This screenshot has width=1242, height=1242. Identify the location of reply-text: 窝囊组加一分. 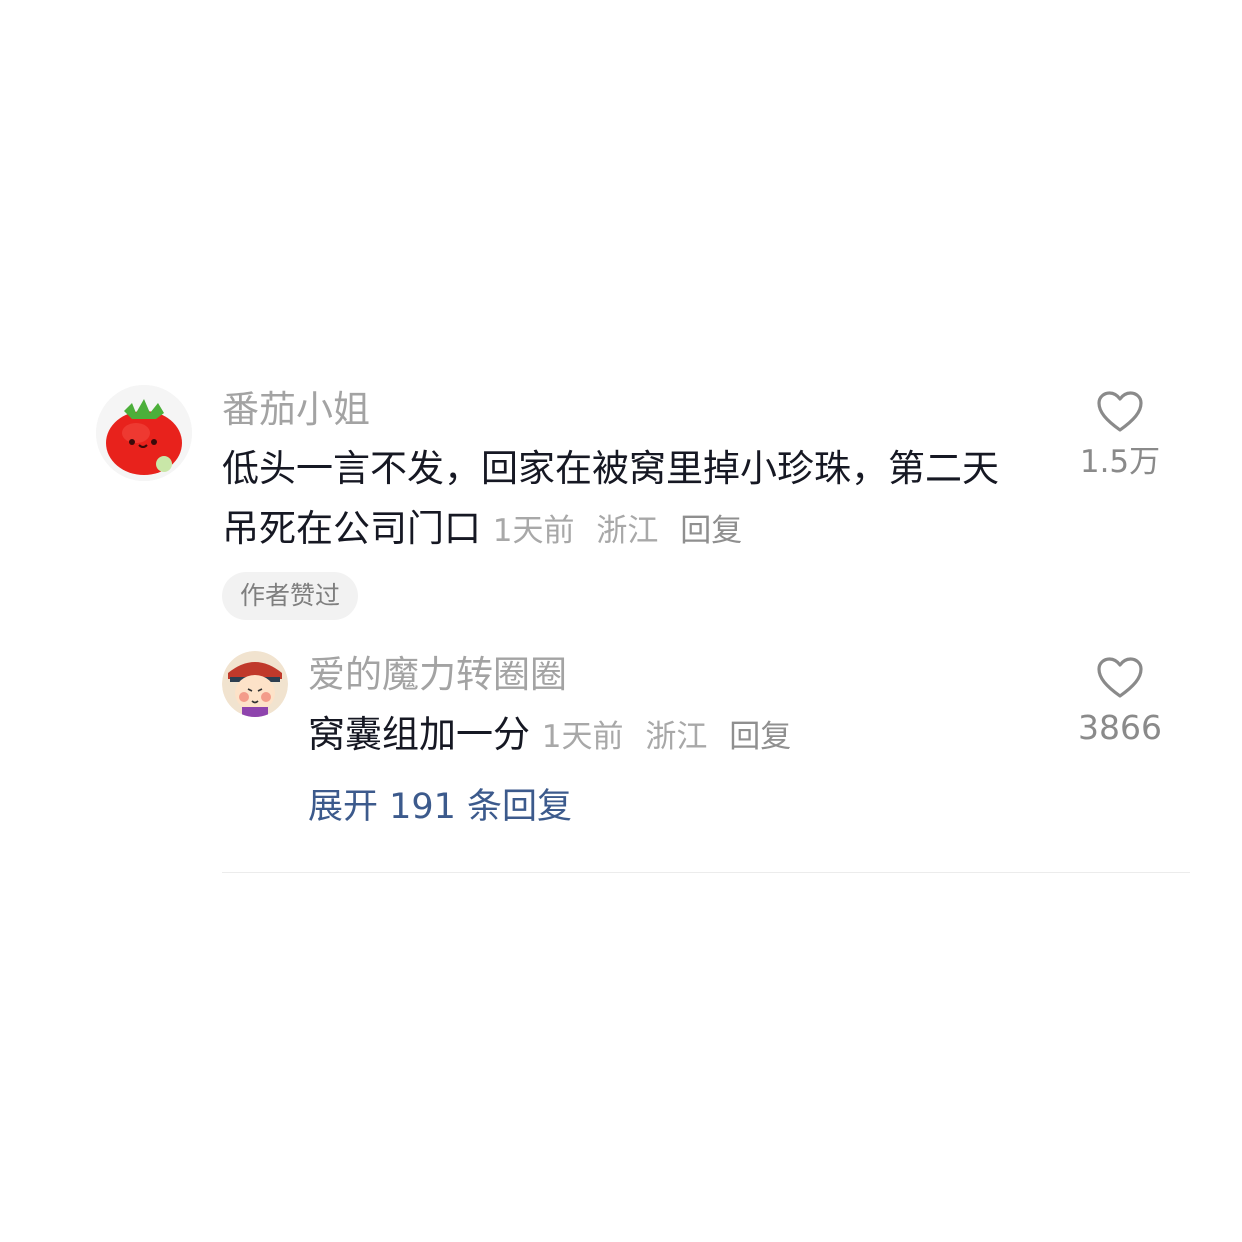
(419, 734).